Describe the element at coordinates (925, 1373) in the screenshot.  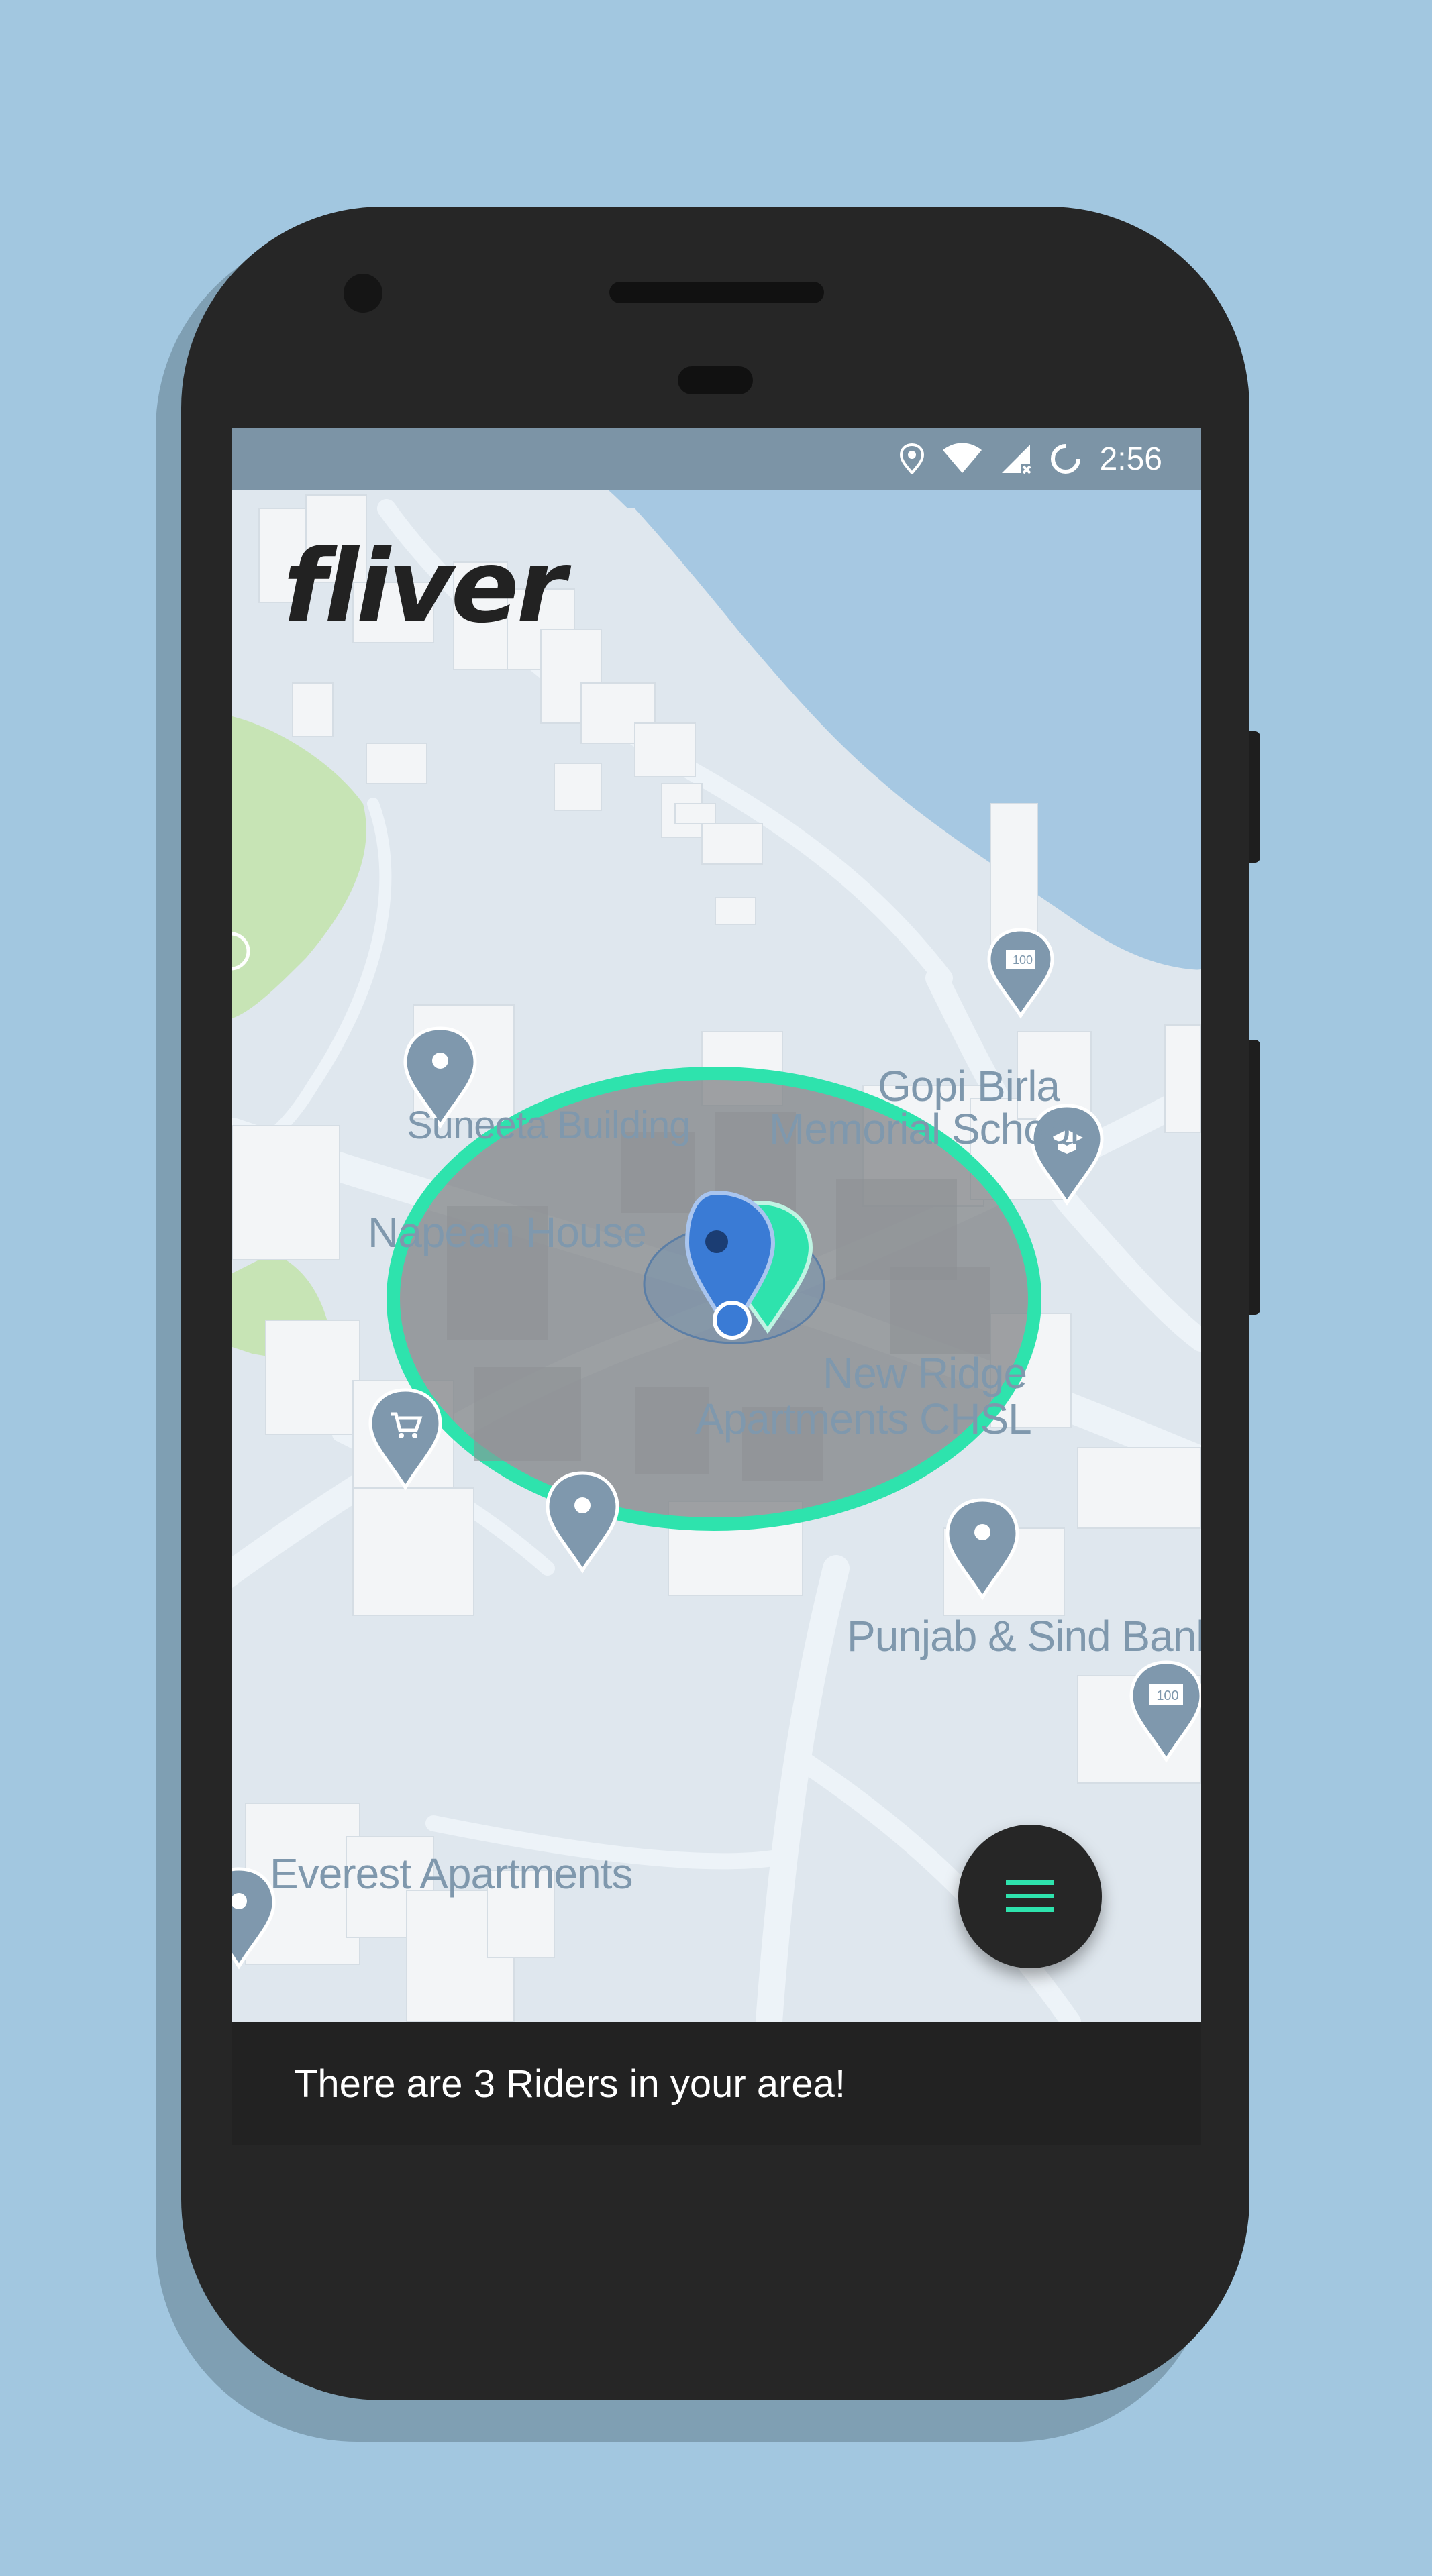
I see `map-label-new-ridge: New Ridge` at that location.